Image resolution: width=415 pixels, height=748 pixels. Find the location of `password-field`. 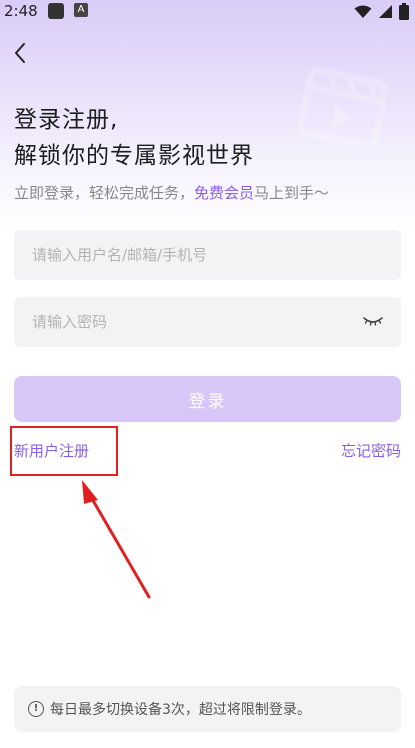

password-field is located at coordinates (207, 322).